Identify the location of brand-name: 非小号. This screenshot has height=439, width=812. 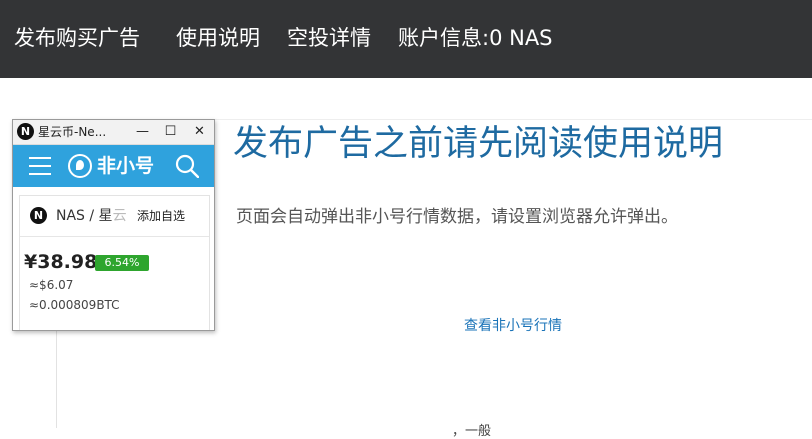
(126, 166).